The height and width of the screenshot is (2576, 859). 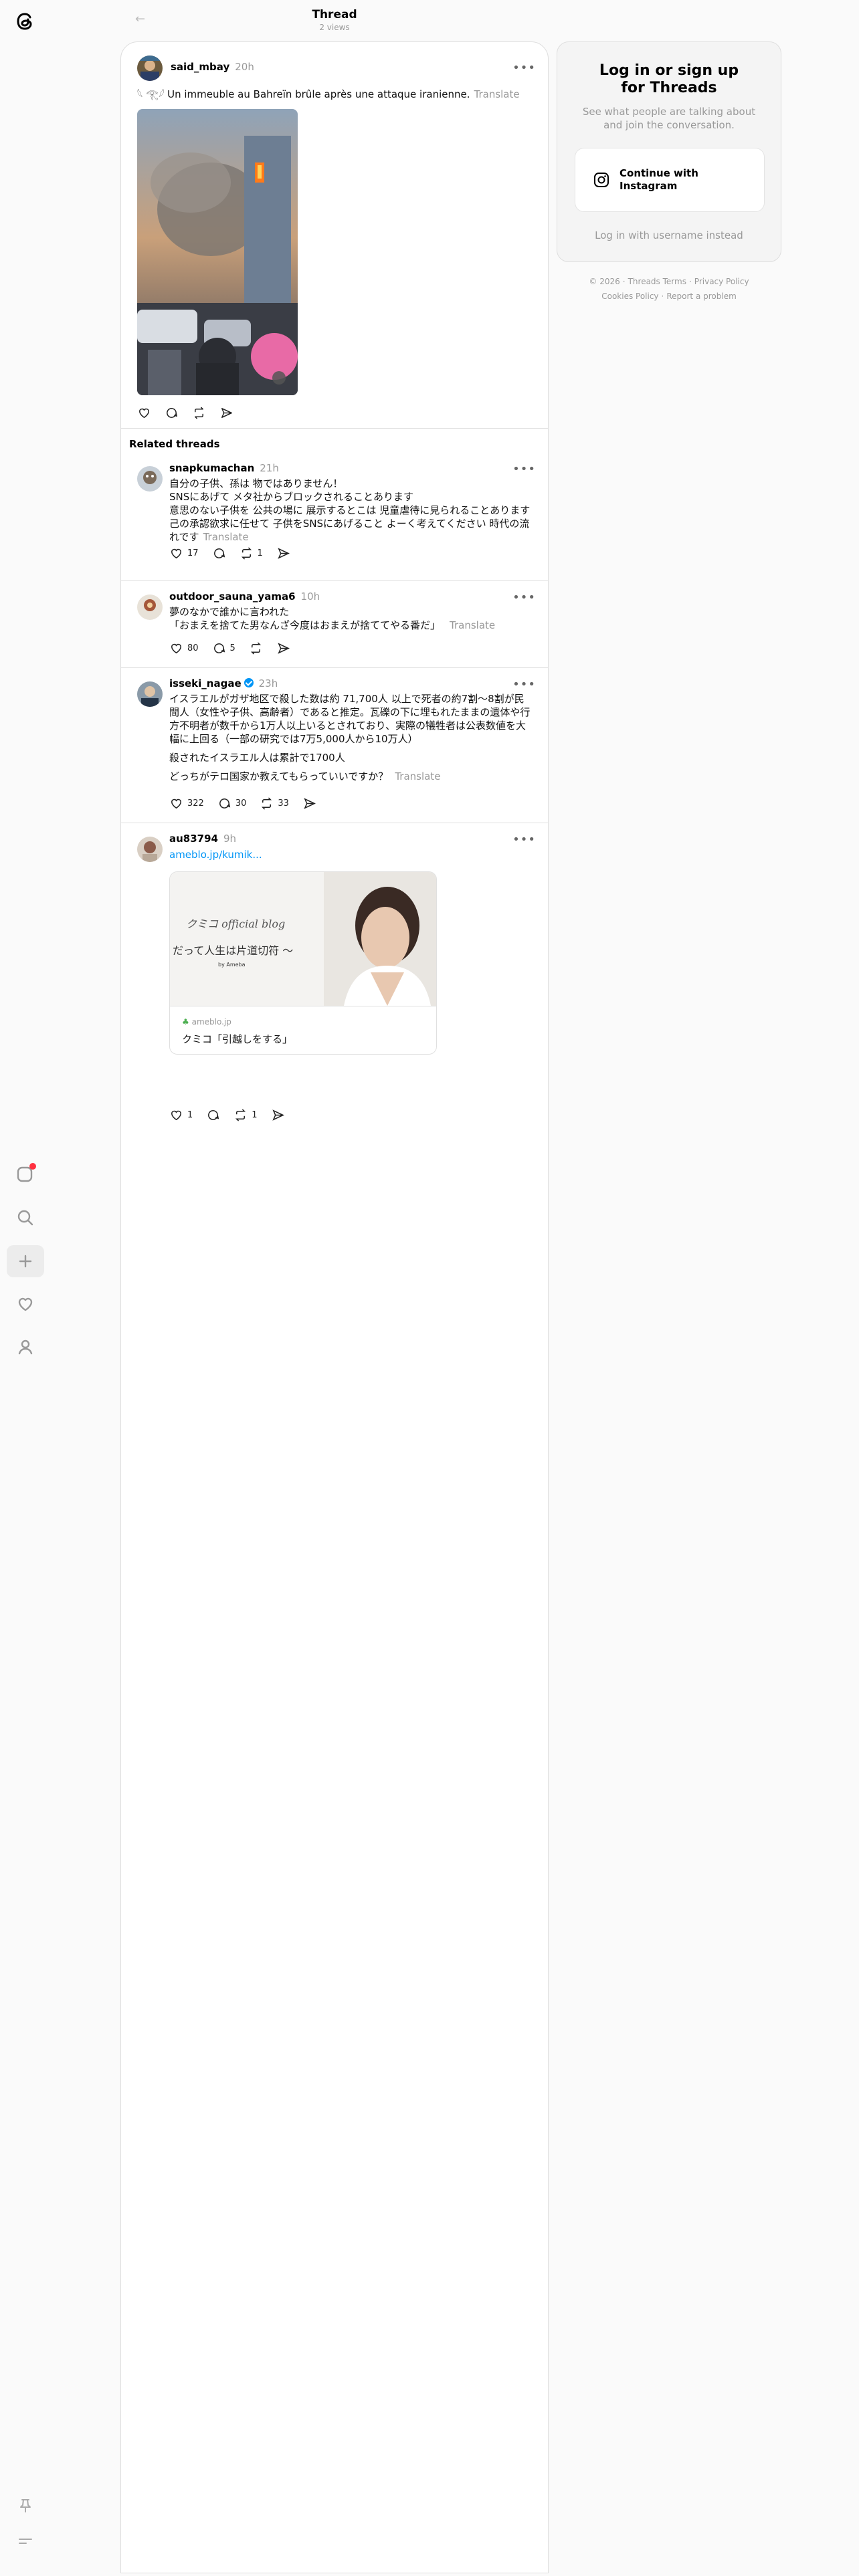 What do you see at coordinates (257, 758) in the screenshot?
I see `post-line: 殺されたイスラエル人は累計で1700人` at bounding box center [257, 758].